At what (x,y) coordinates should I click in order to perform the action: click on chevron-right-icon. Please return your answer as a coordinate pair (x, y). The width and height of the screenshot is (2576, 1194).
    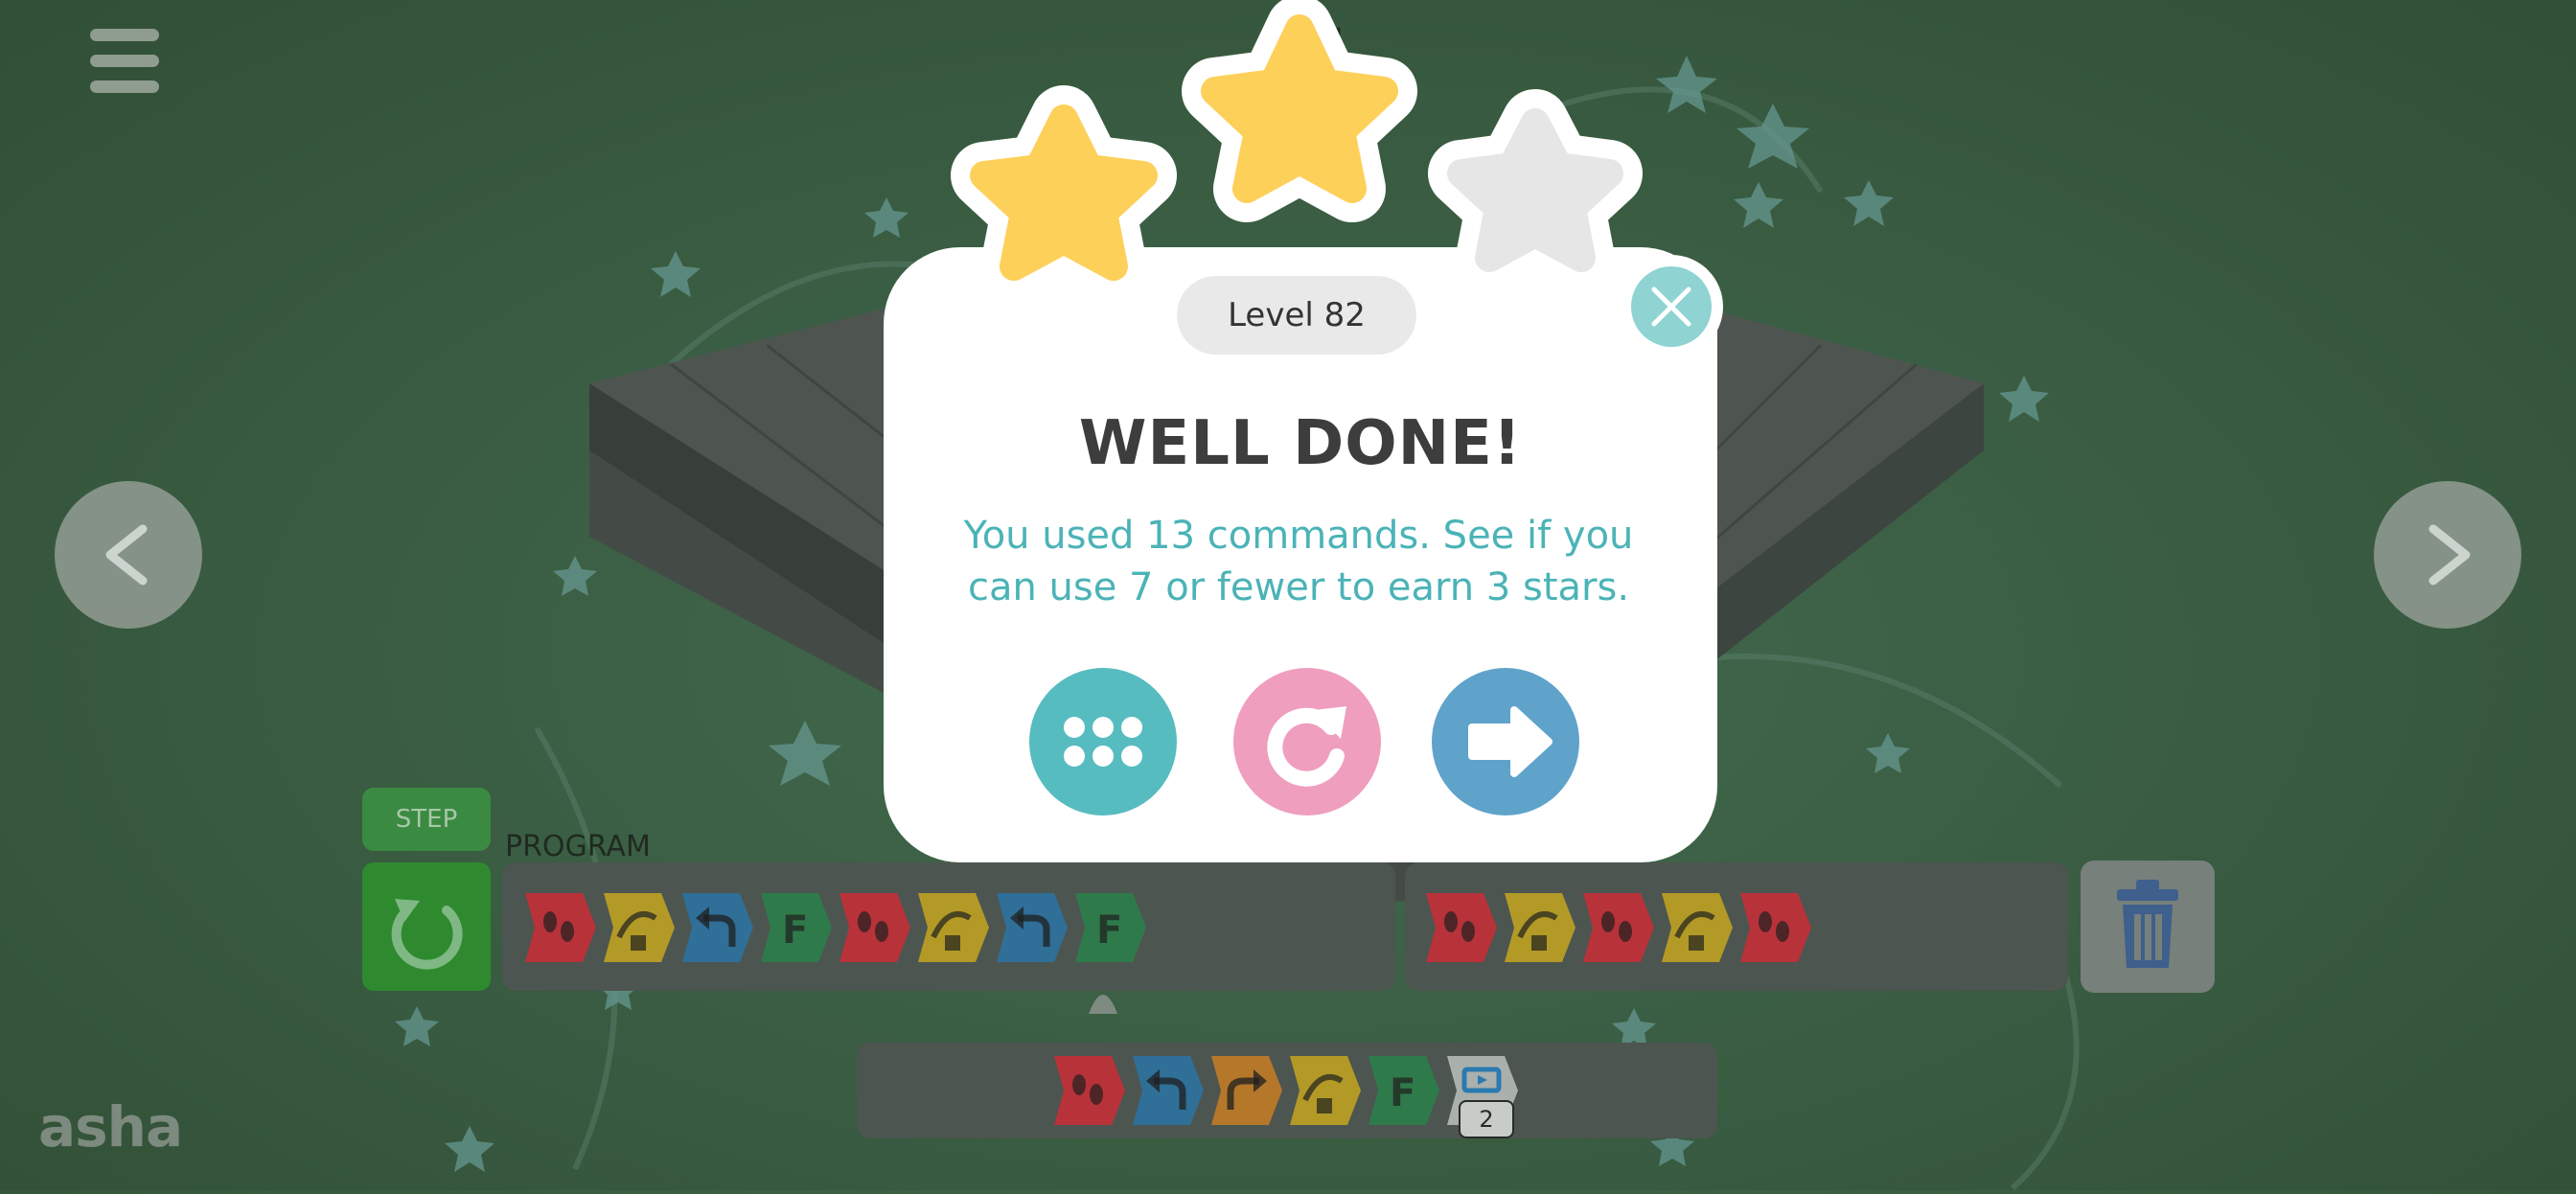
    Looking at the image, I should click on (2449, 555).